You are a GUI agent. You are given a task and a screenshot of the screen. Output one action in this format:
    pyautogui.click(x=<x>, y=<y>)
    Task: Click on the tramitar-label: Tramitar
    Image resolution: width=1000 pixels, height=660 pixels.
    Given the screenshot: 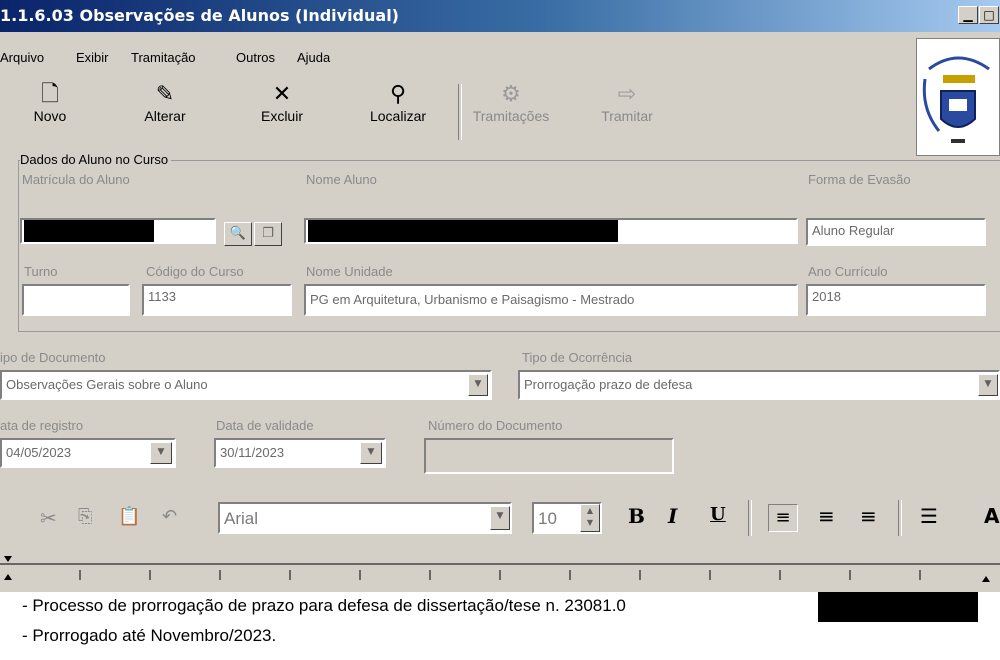 What is the action you would take?
    pyautogui.click(x=627, y=116)
    